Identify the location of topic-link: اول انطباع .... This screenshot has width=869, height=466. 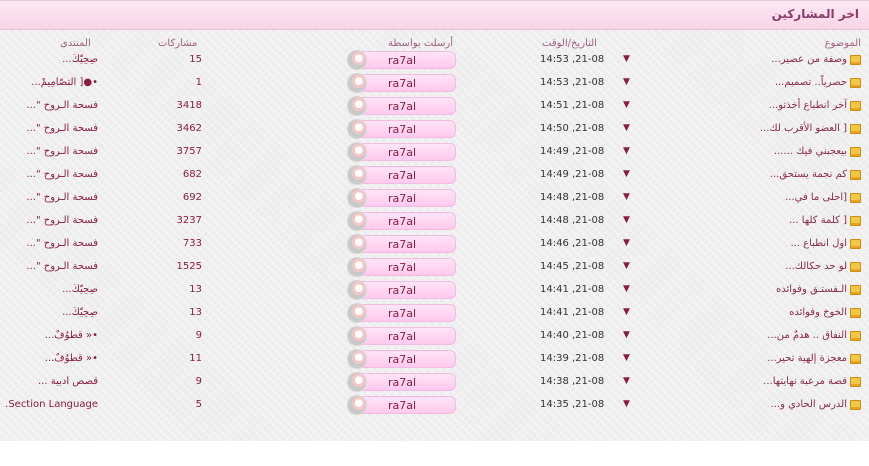
(825, 243).